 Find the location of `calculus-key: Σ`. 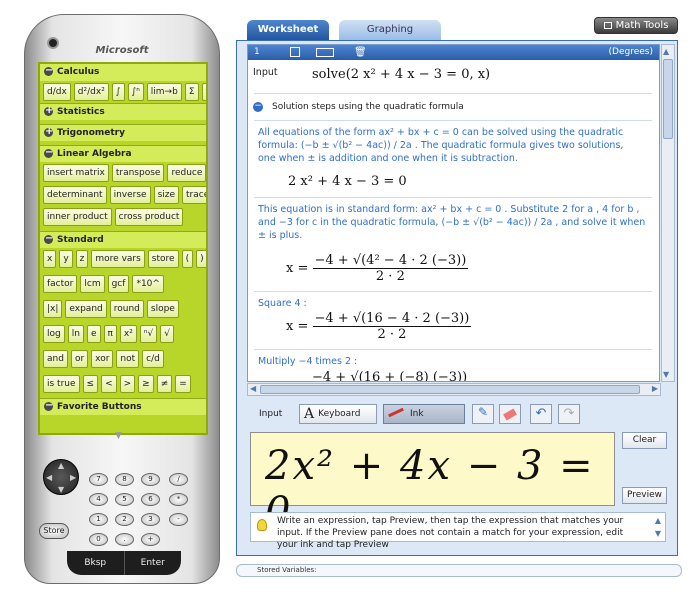

calculus-key: Σ is located at coordinates (191, 92).